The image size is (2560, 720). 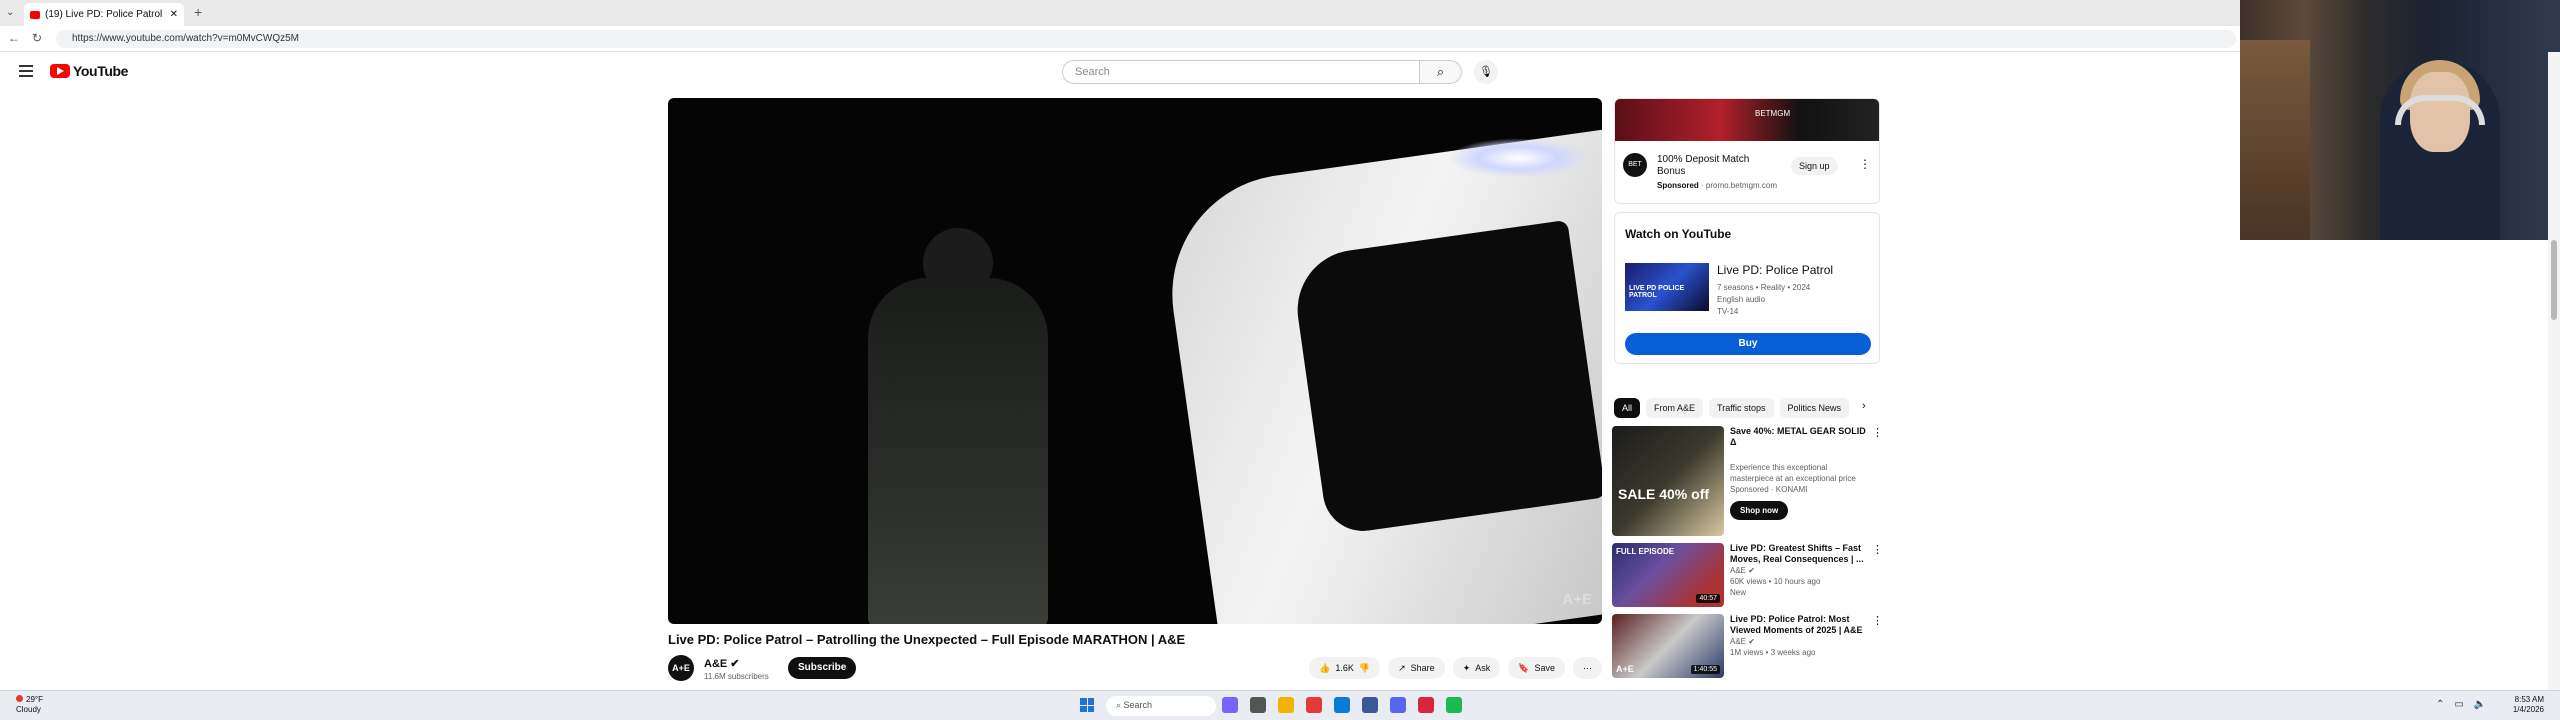 I want to click on spotify-icon, so click(x=1454, y=705).